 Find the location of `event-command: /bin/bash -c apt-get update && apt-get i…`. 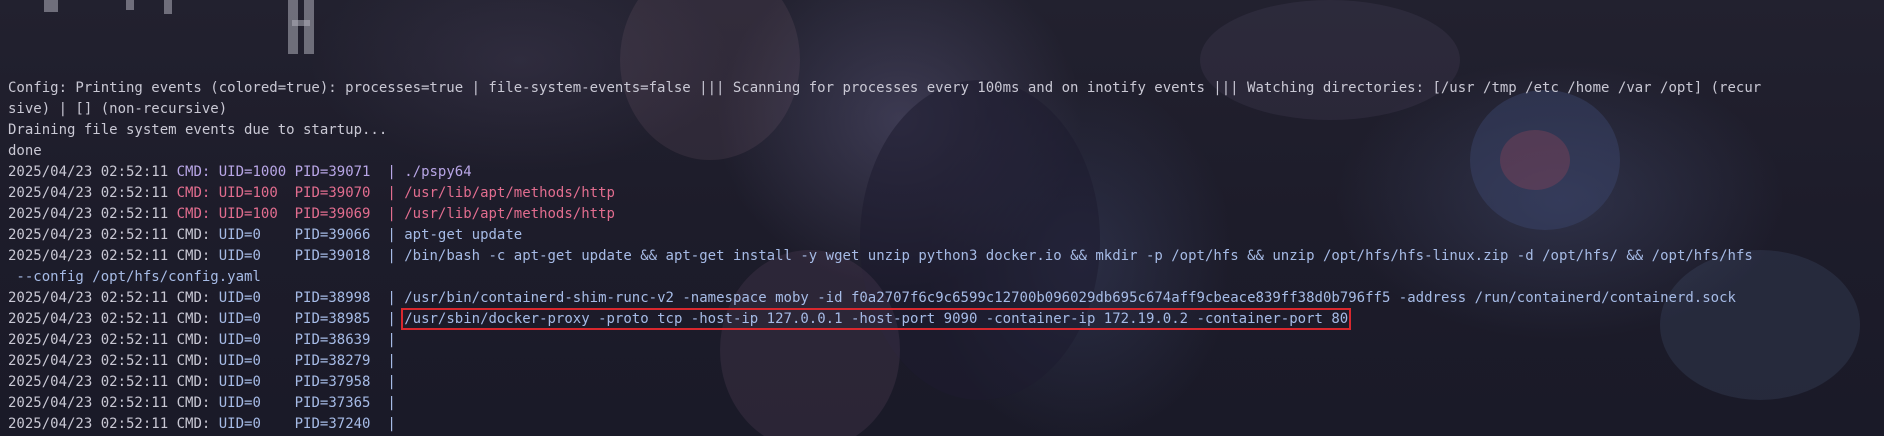

event-command: /bin/bash -c apt-get update && apt-get i… is located at coordinates (1078, 256).